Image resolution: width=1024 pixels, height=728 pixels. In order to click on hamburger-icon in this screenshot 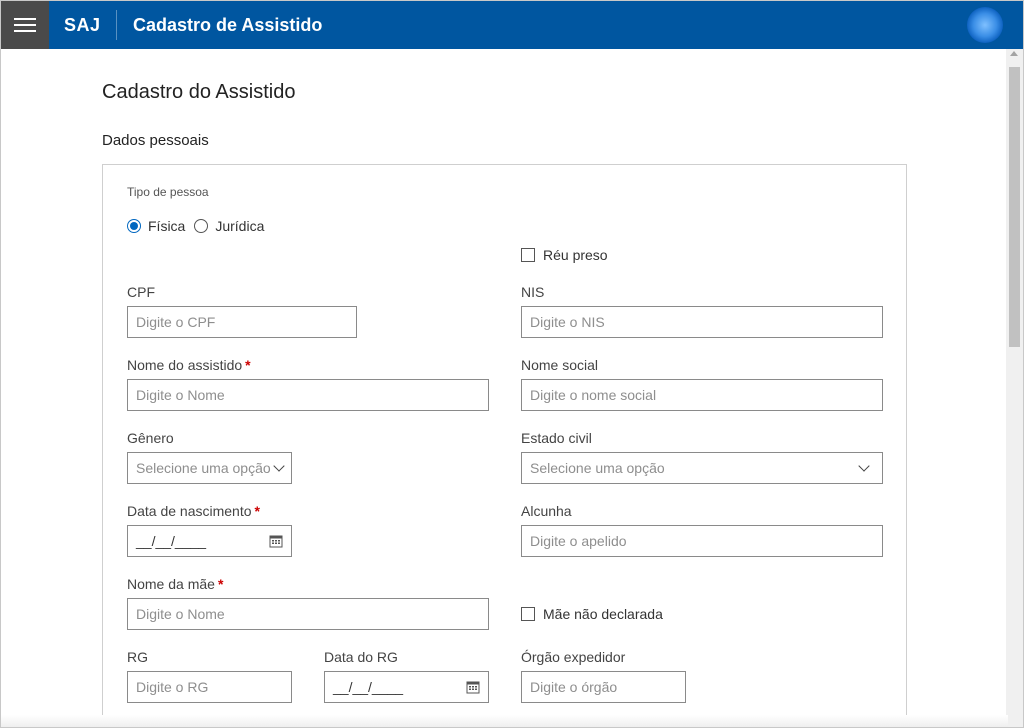, I will do `click(25, 19)`.